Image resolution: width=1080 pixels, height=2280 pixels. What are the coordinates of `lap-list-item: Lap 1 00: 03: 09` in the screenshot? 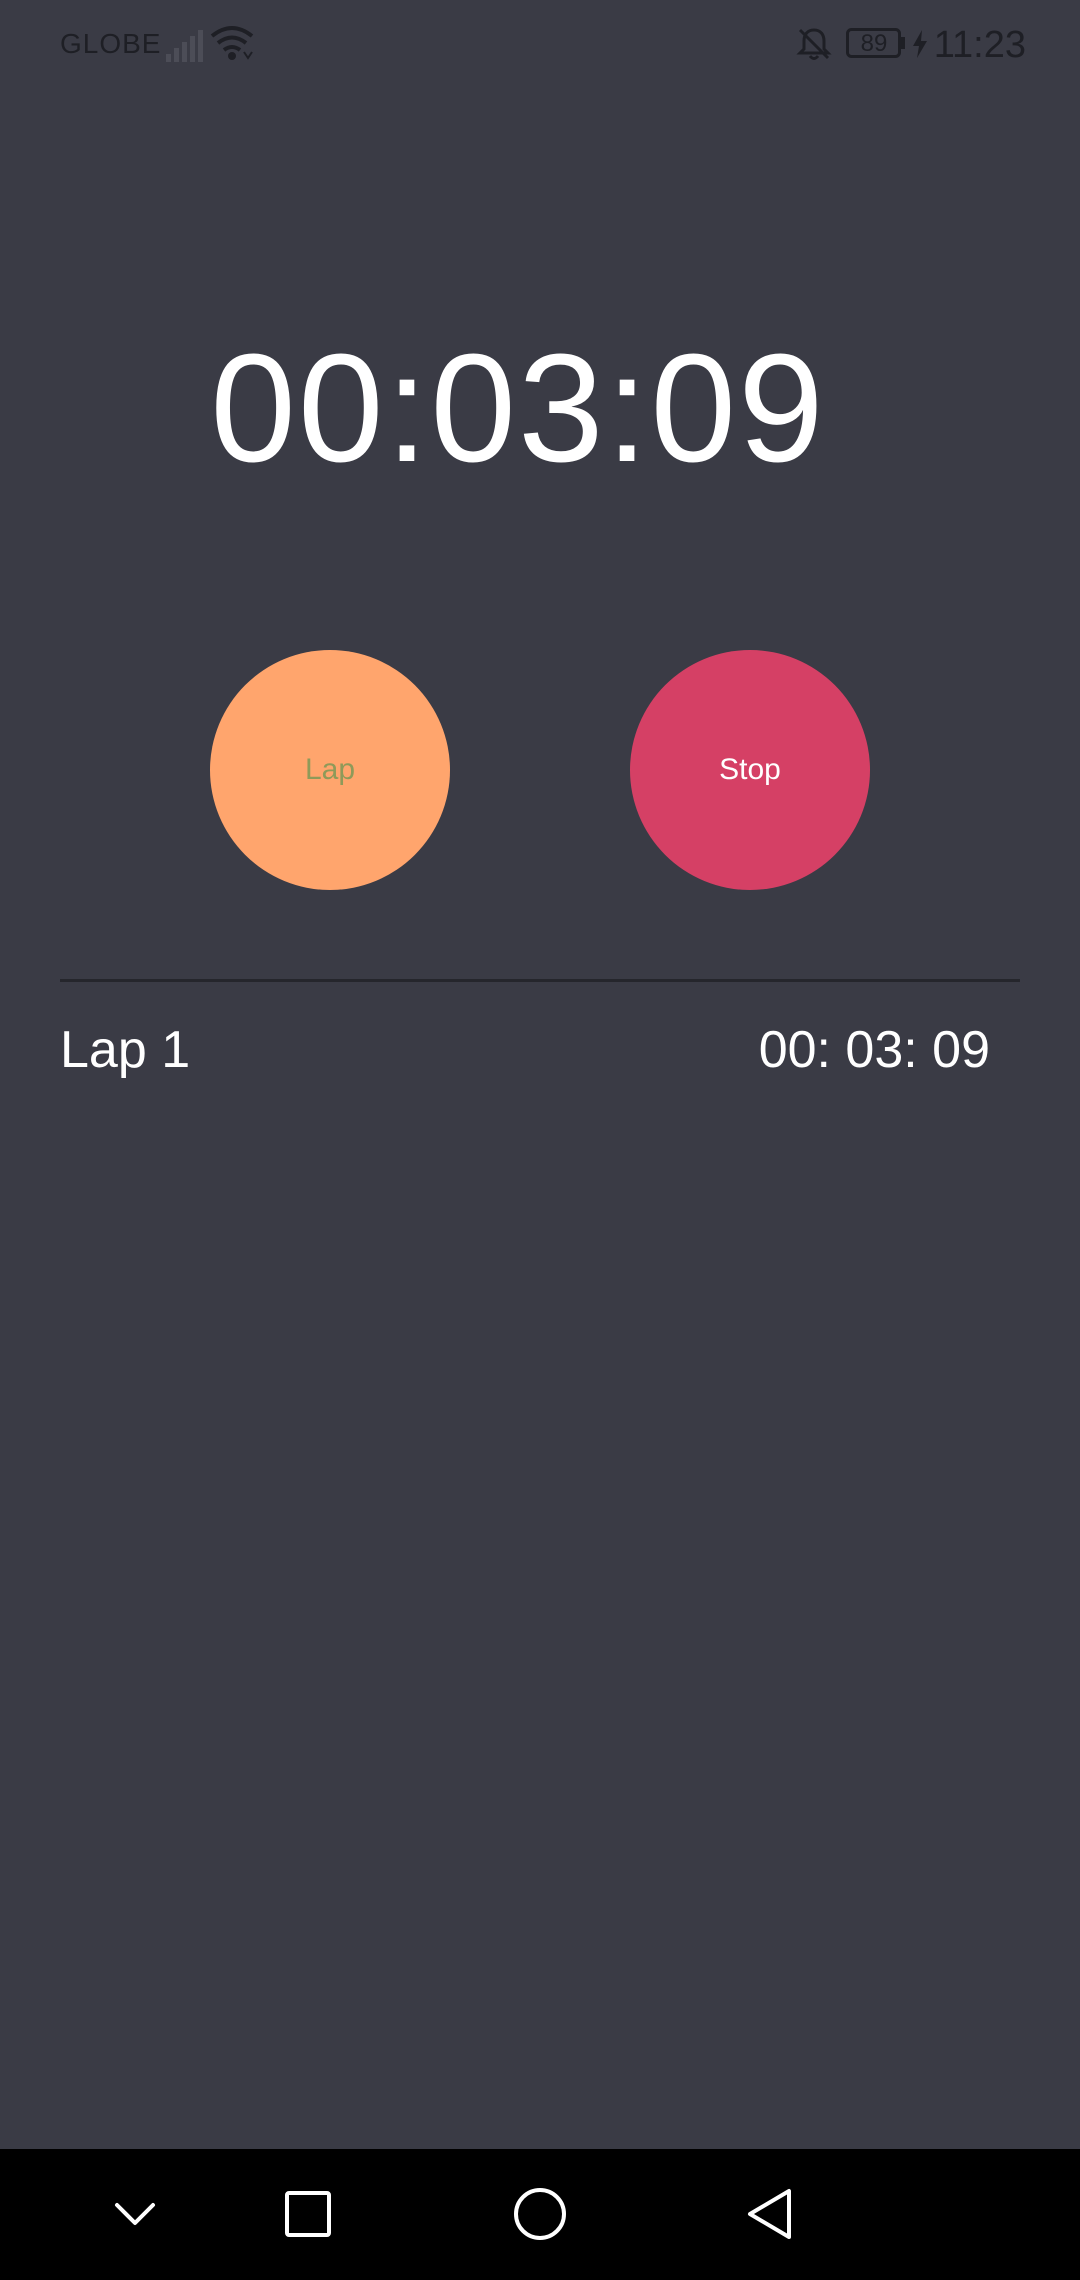 It's located at (525, 1052).